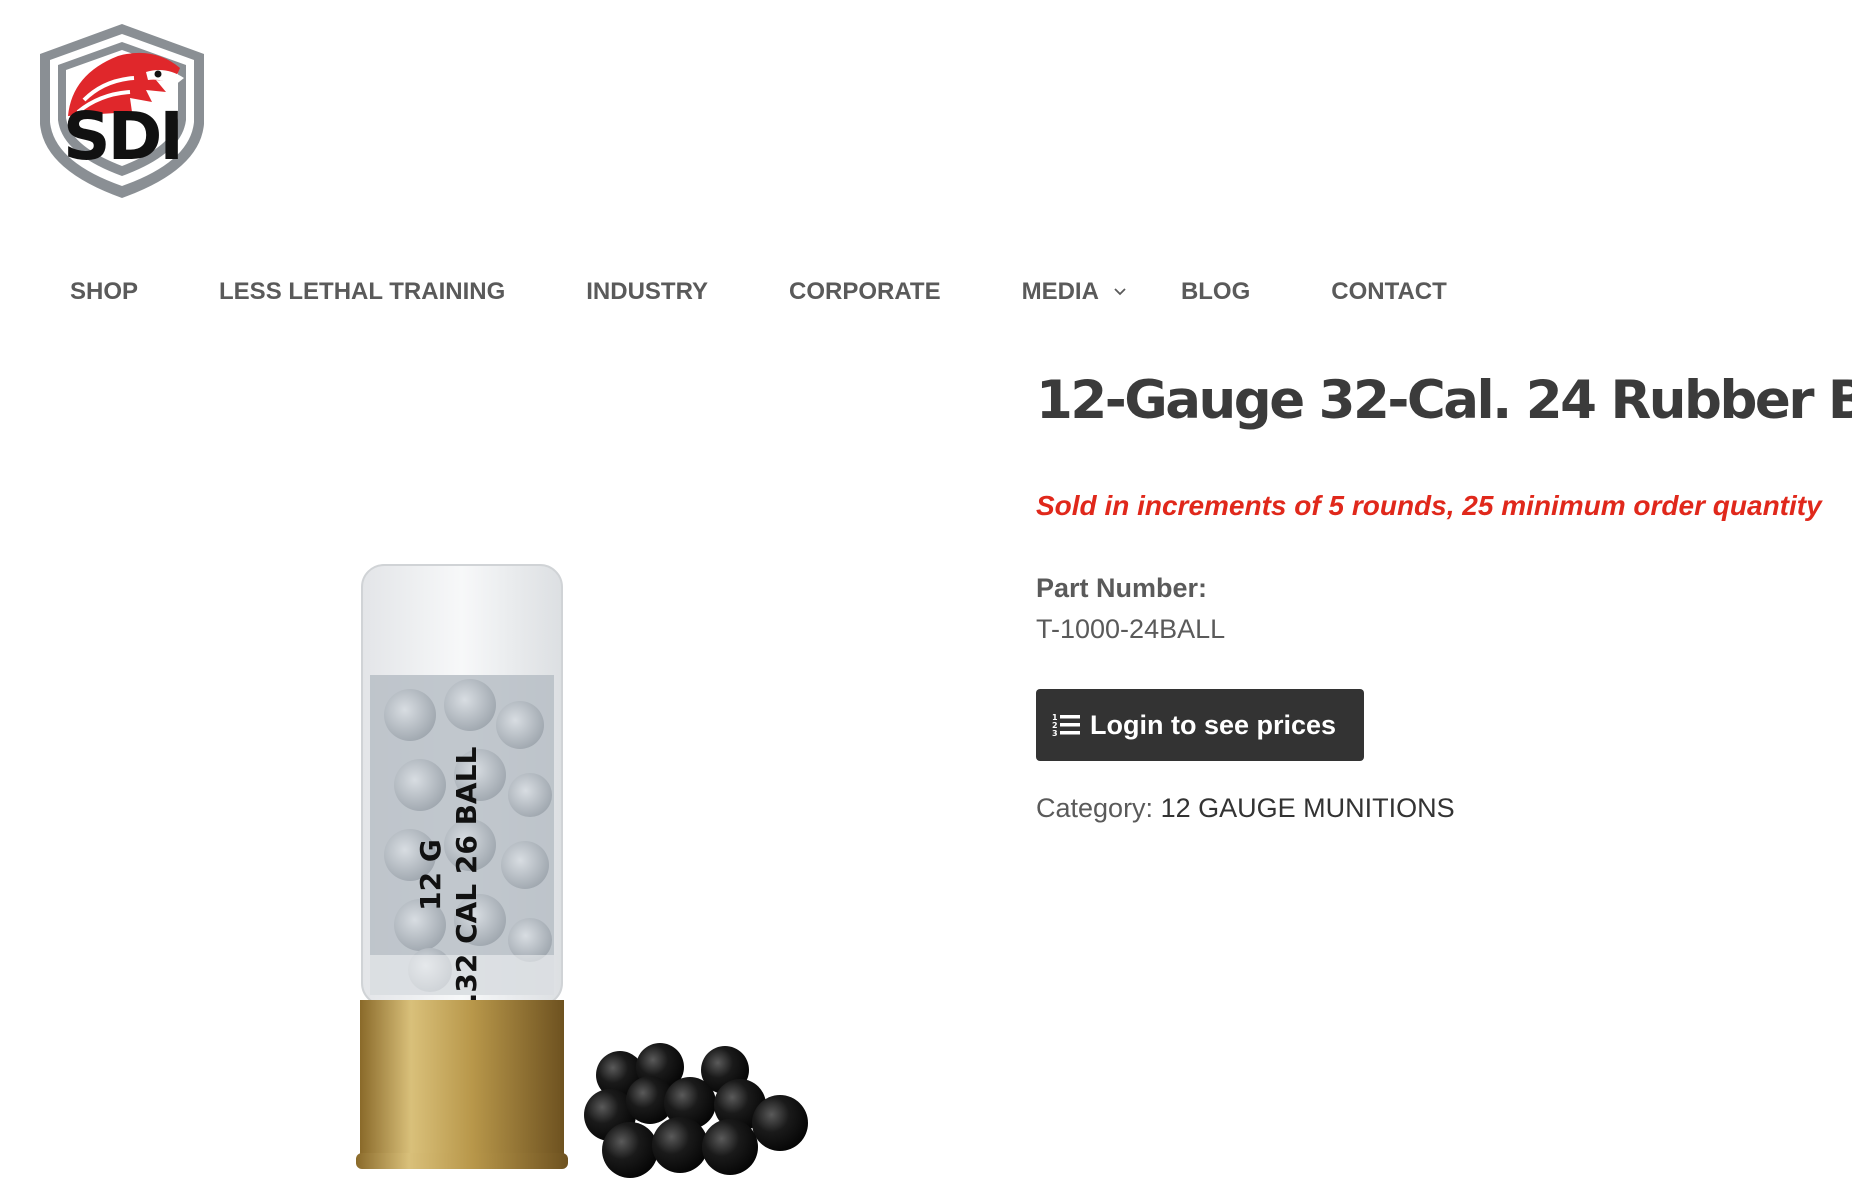 The width and height of the screenshot is (1852, 1184). Describe the element at coordinates (1066, 725) in the screenshot. I see `numbered-list-icon: 1 2 3` at that location.